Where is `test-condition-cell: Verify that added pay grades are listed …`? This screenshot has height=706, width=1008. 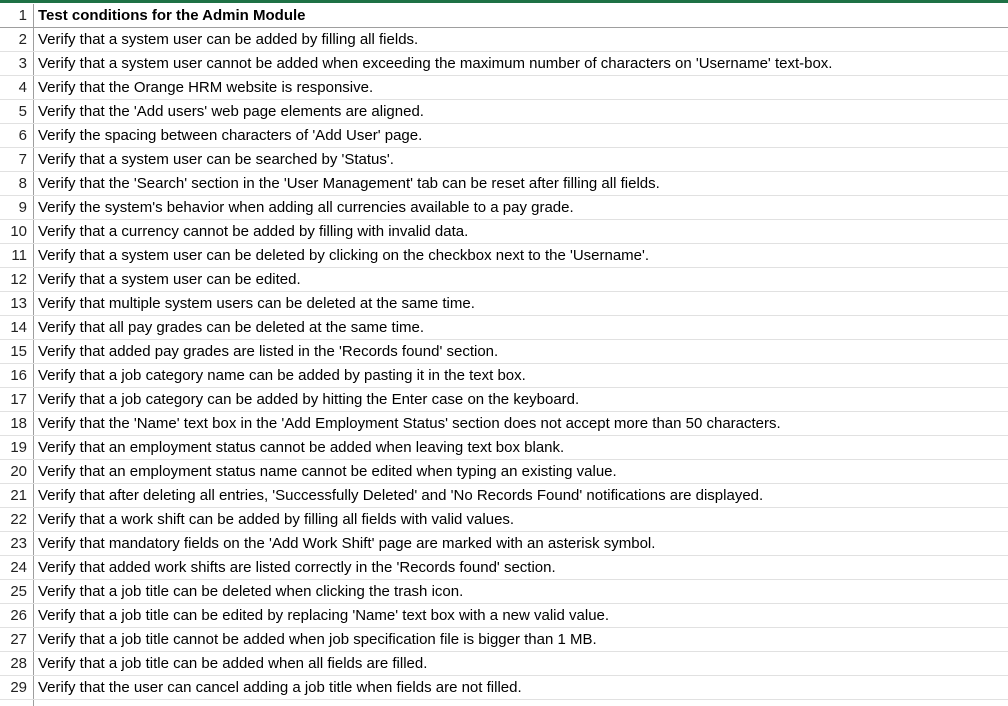 test-condition-cell: Verify that added pay grades are listed … is located at coordinates (521, 351).